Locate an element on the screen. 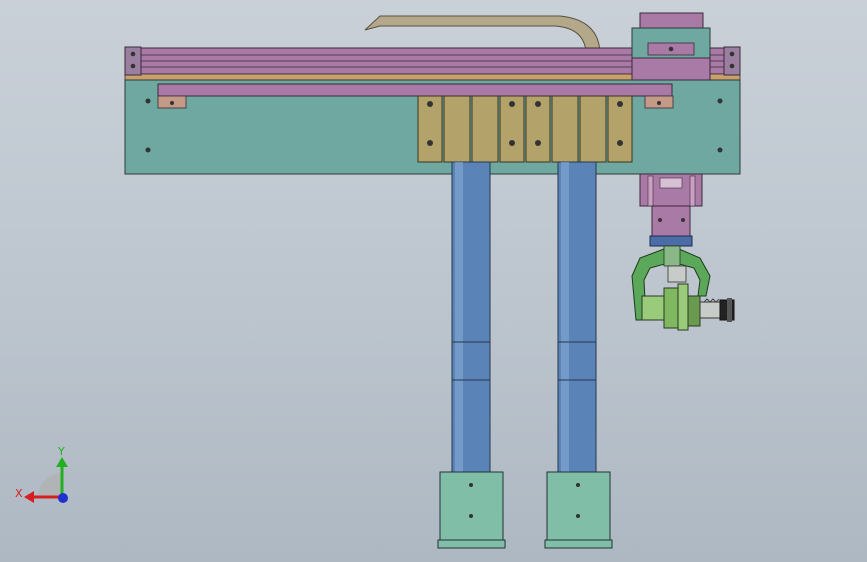  coordinate-triad-icon is located at coordinates (50, 485).